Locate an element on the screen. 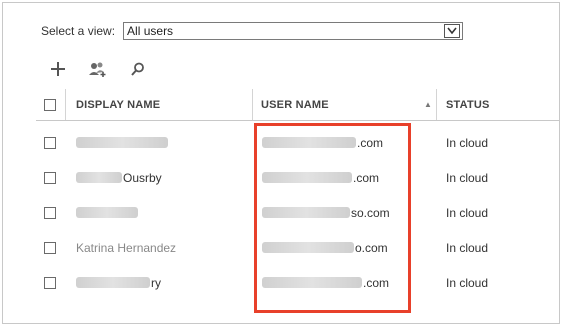  select-all-checkbox is located at coordinates (50, 105).